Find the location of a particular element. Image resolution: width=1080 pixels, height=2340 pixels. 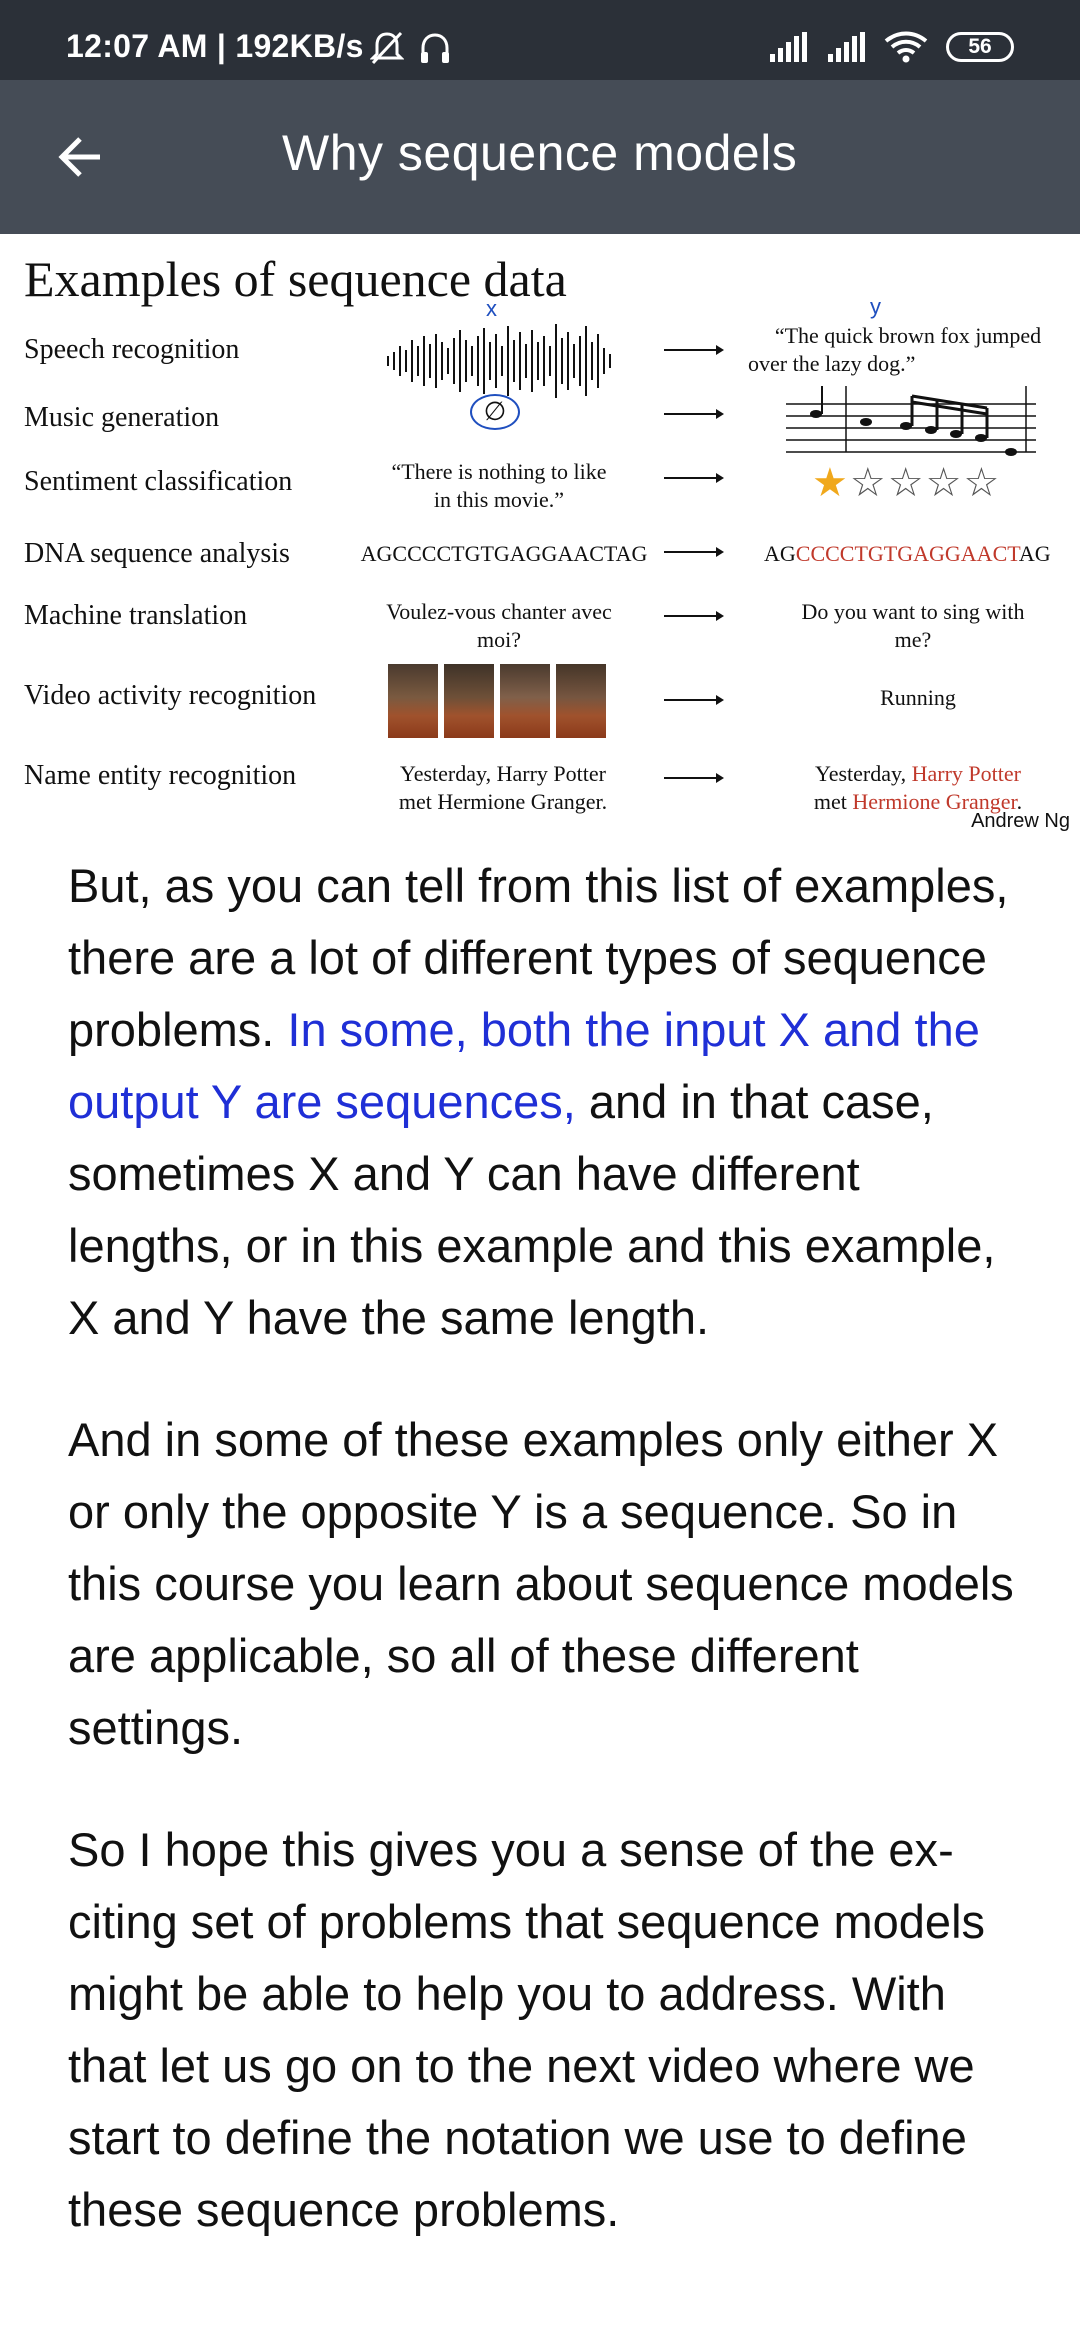

slide-credit: Andrew Ng is located at coordinates (1020, 821).